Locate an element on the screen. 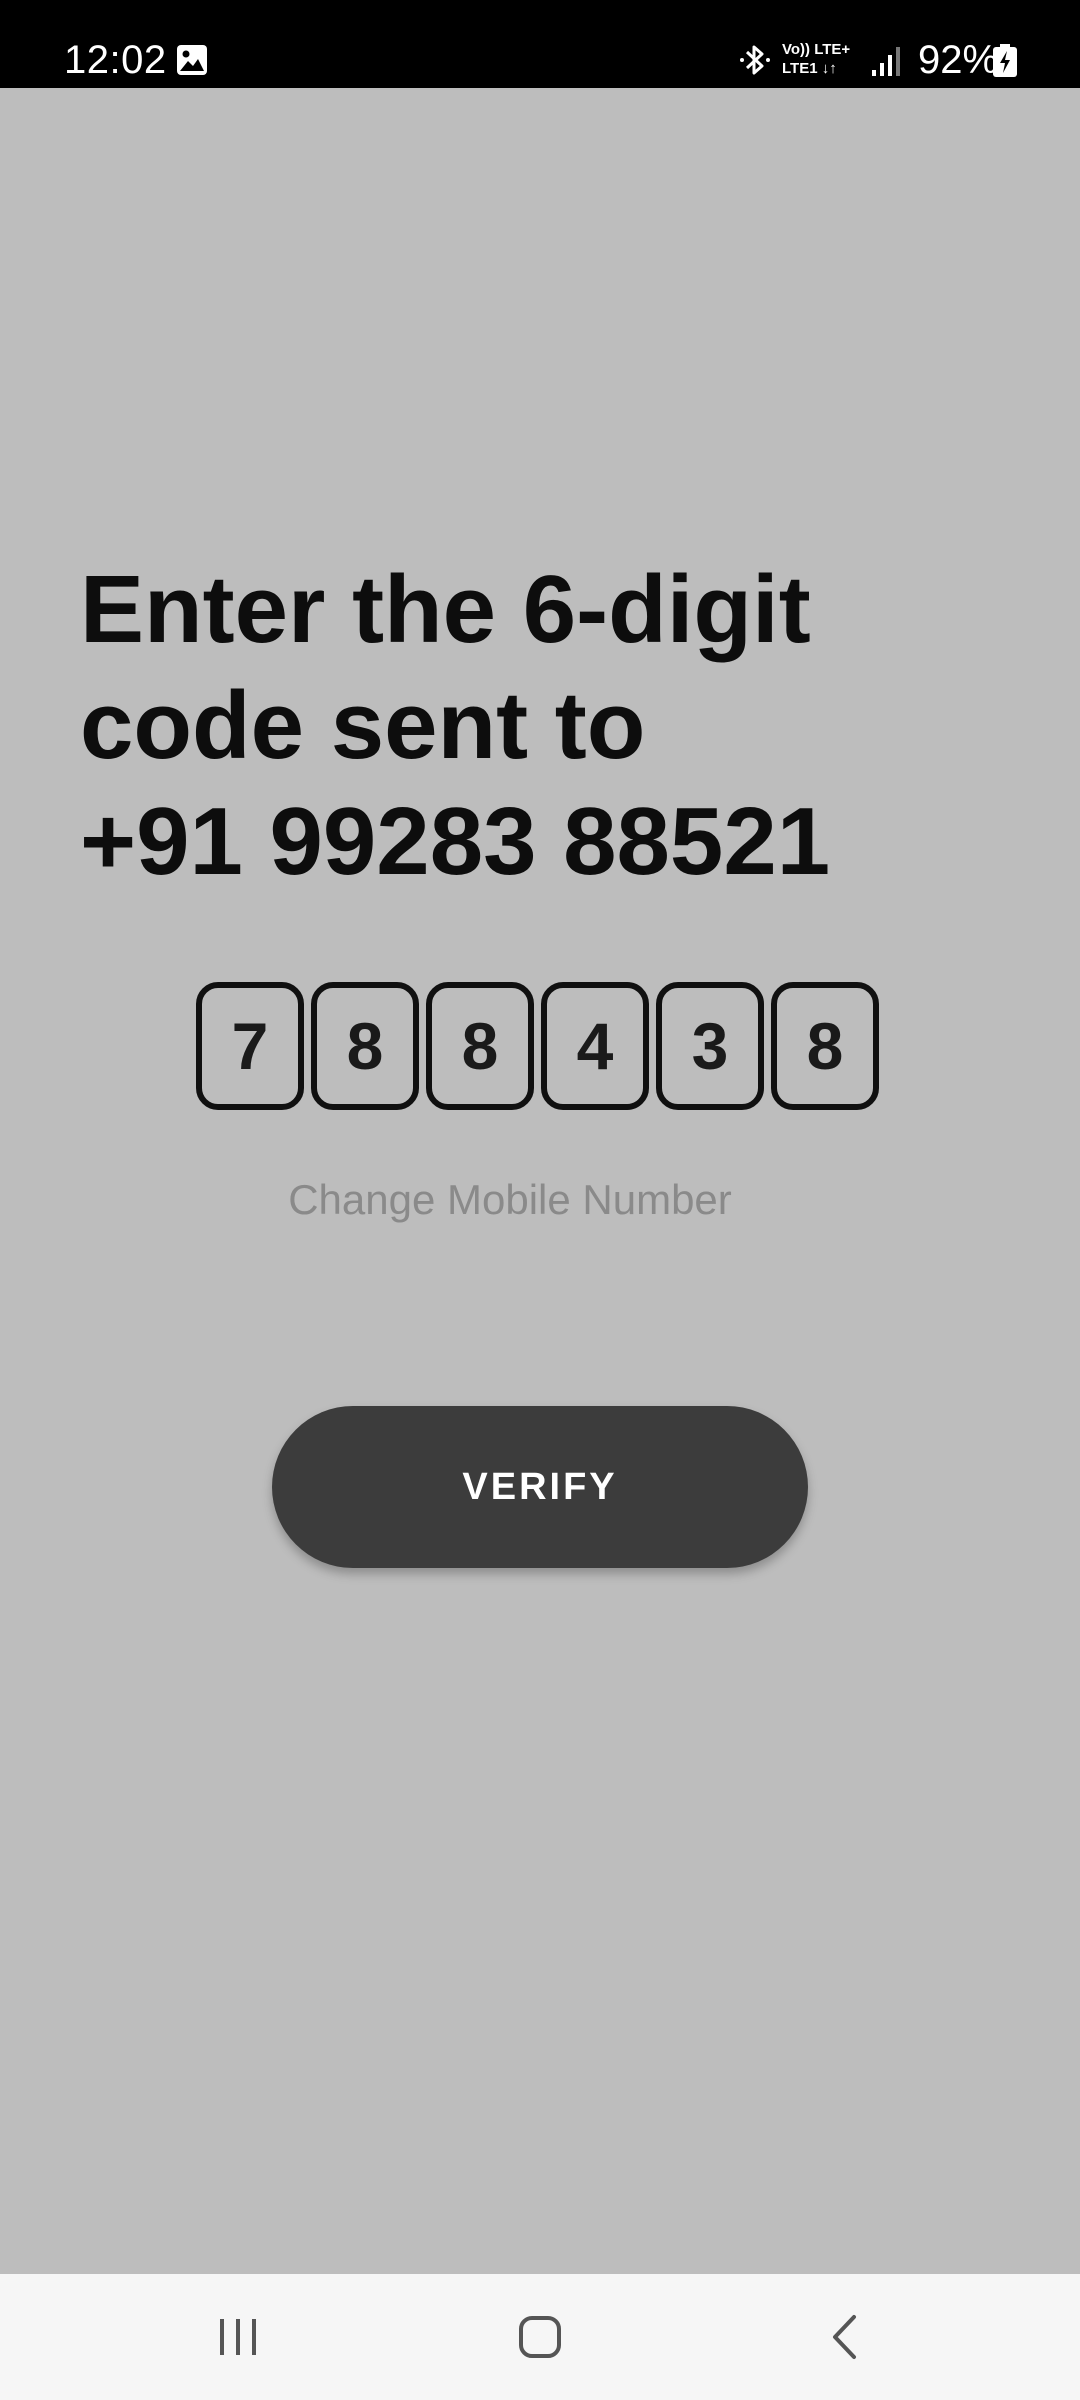 Image resolution: width=1080 pixels, height=2400 pixels. gallery-icon is located at coordinates (192, 60).